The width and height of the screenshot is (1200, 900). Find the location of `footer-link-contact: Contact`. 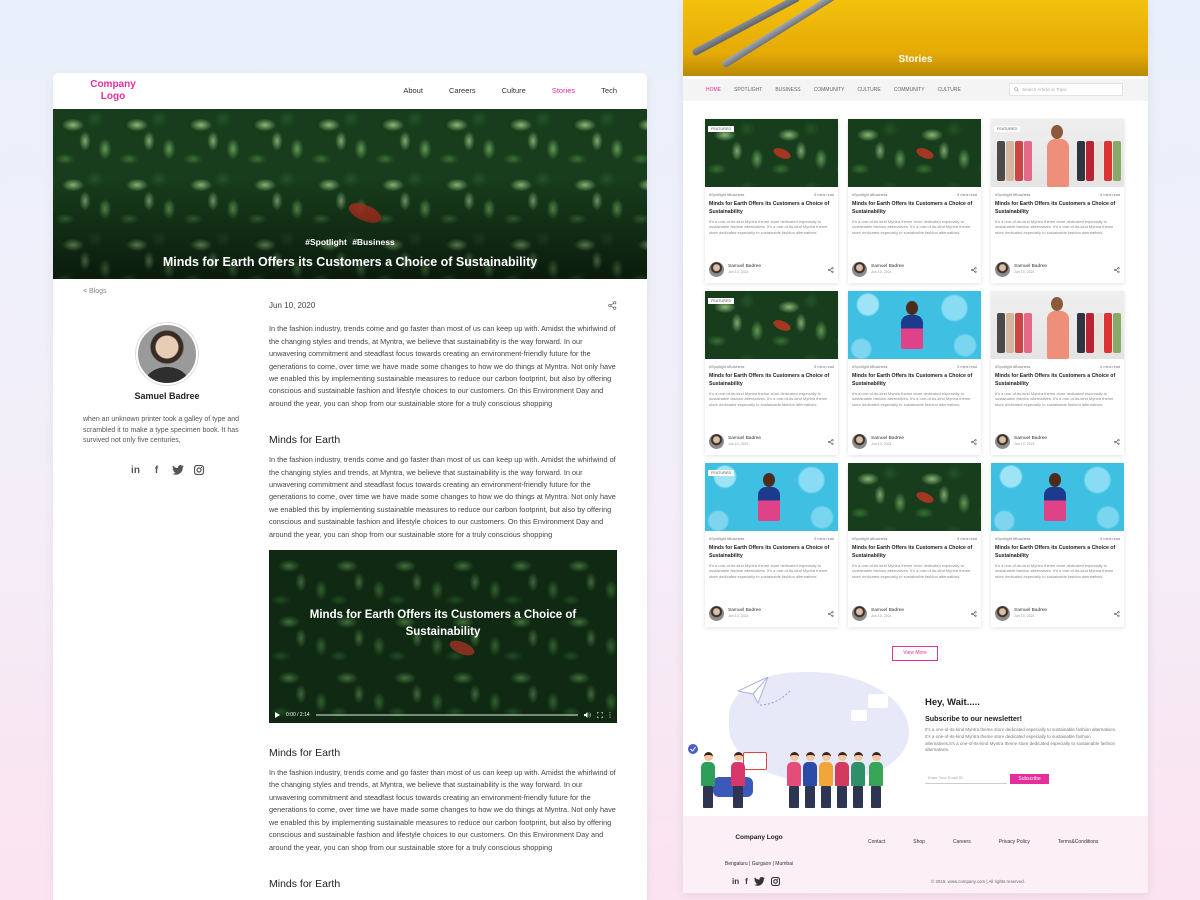

footer-link-contact: Contact is located at coordinates (876, 842).